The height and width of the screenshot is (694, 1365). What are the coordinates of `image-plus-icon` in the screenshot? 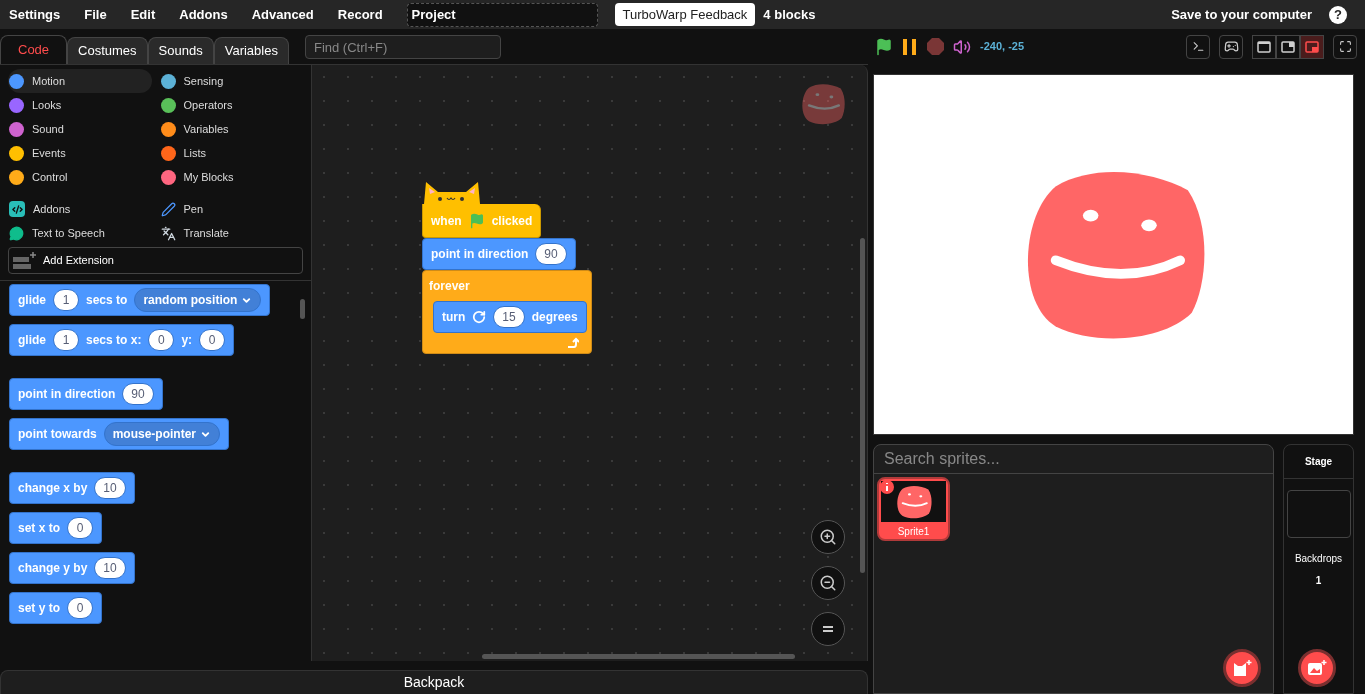 It's located at (1317, 668).